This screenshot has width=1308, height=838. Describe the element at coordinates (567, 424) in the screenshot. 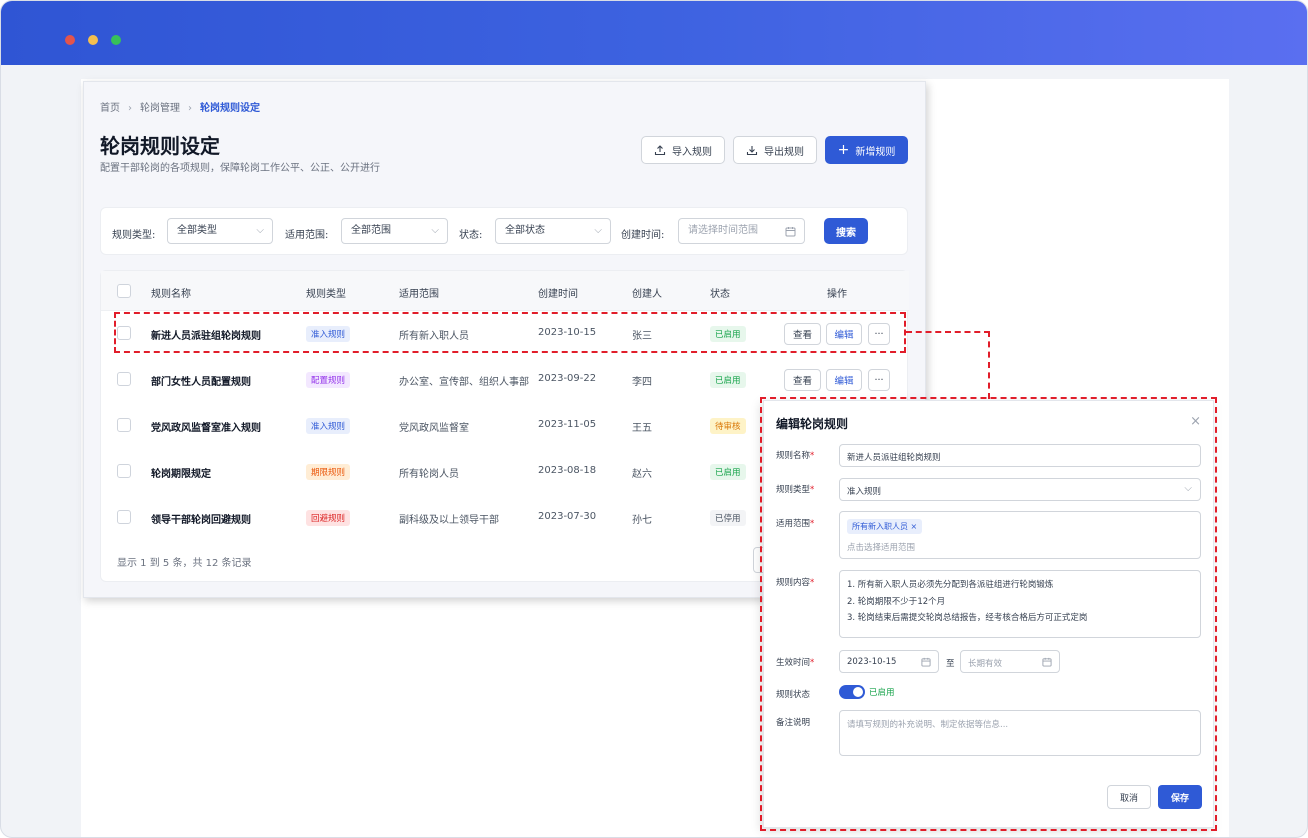

I see `rule-created-date: 2023-11-05` at that location.